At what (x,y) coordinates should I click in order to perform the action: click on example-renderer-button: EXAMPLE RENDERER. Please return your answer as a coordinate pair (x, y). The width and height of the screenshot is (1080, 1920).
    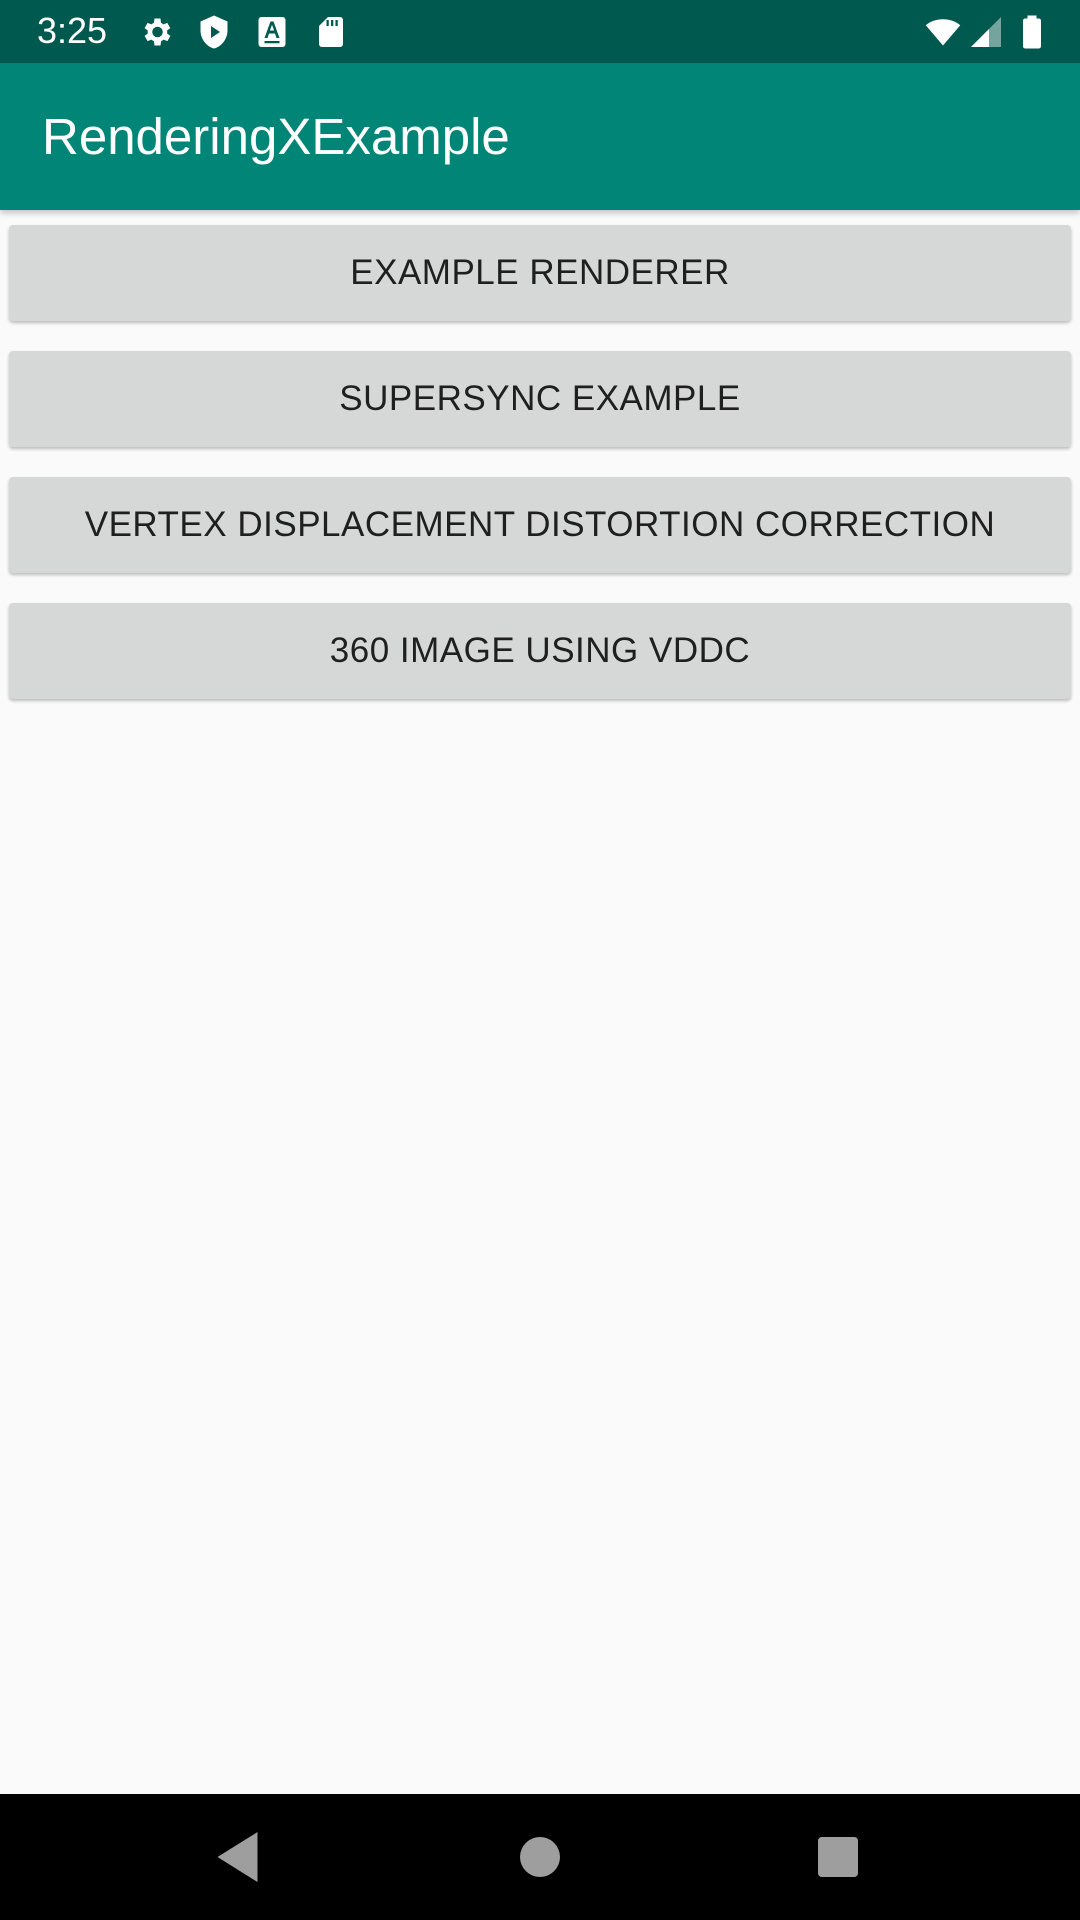
    Looking at the image, I should click on (540, 273).